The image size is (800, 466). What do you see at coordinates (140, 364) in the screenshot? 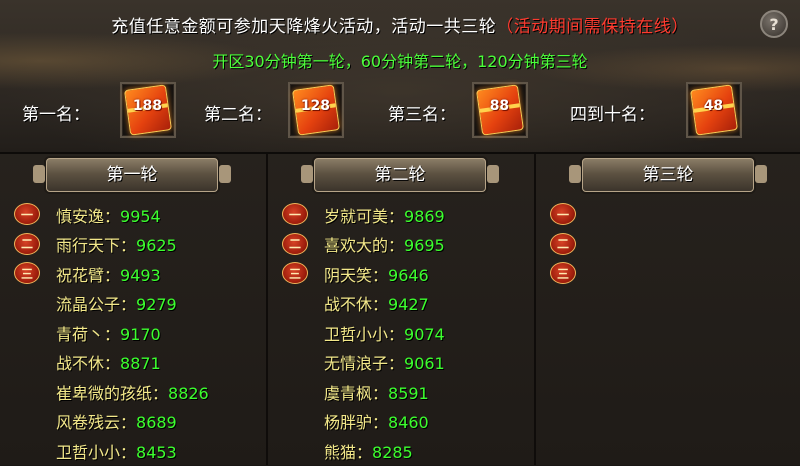
I see `player-score: 8871` at bounding box center [140, 364].